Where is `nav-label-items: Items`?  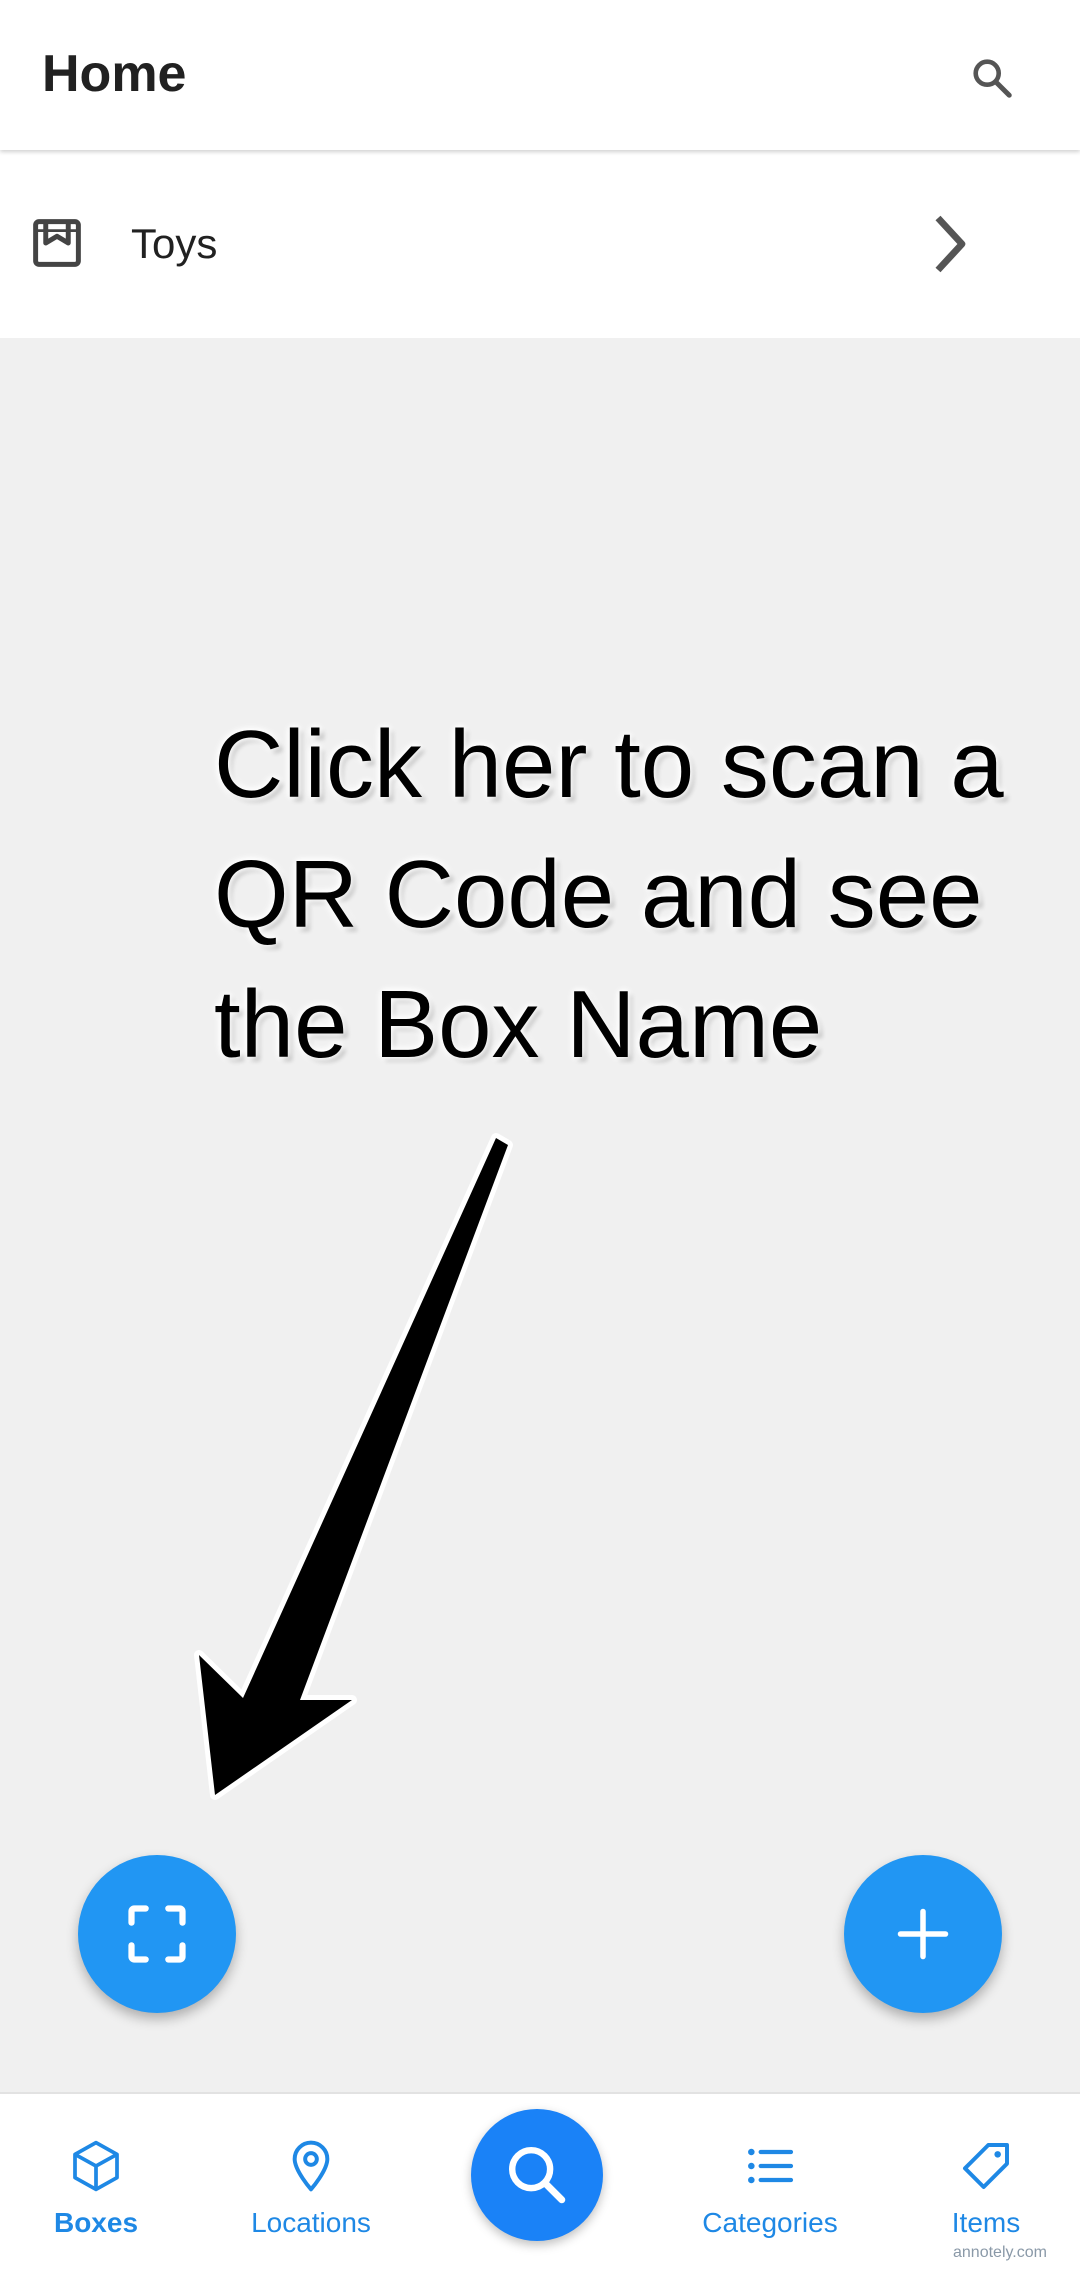
nav-label-items: Items is located at coordinates (986, 2222).